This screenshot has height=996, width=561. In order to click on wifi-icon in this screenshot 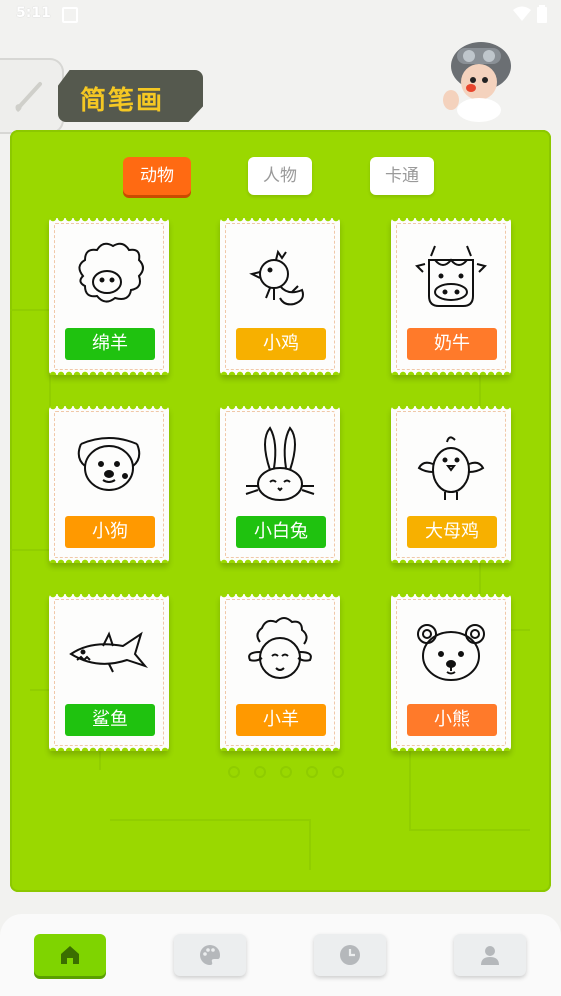, I will do `click(522, 13)`.